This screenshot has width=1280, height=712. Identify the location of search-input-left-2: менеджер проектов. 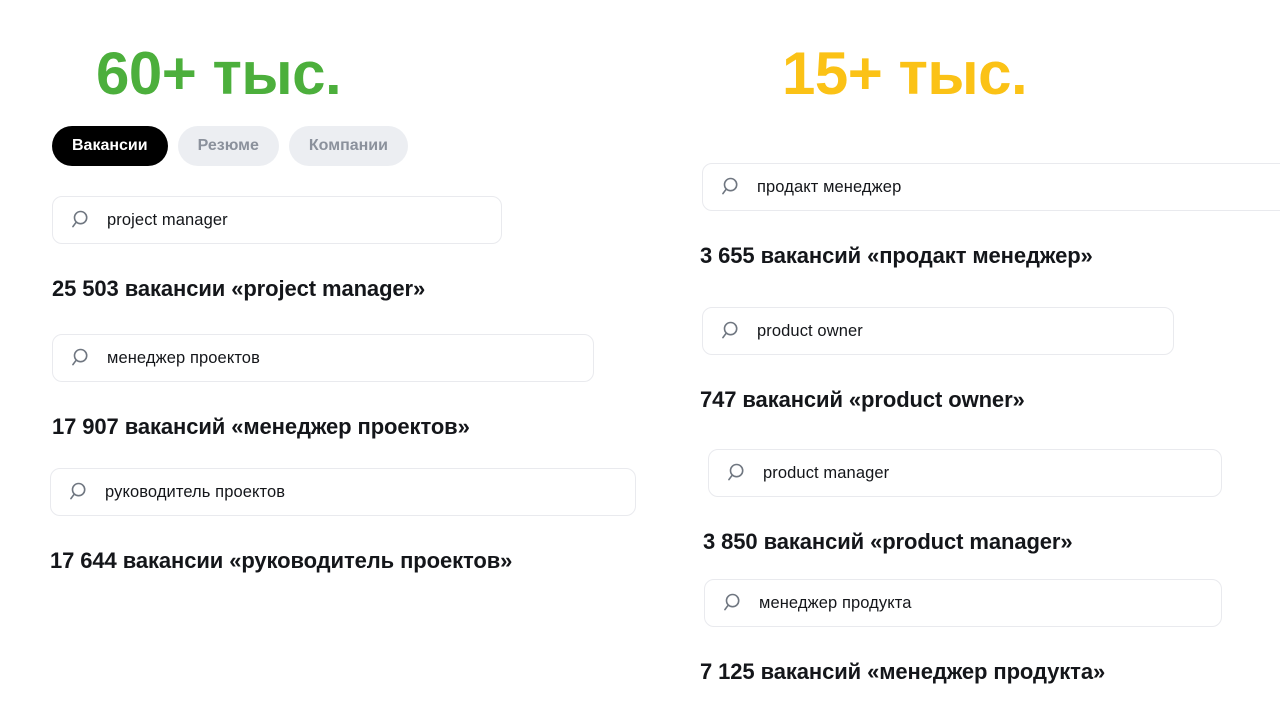
(323, 358).